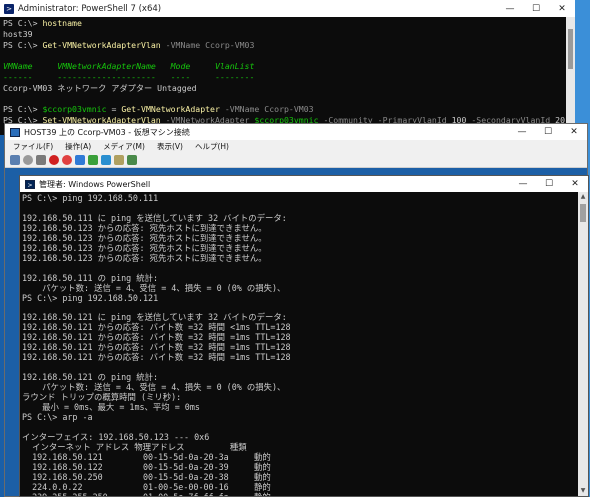 This screenshot has width=590, height=497. What do you see at coordinates (67, 160) in the screenshot?
I see `save-icon` at bounding box center [67, 160].